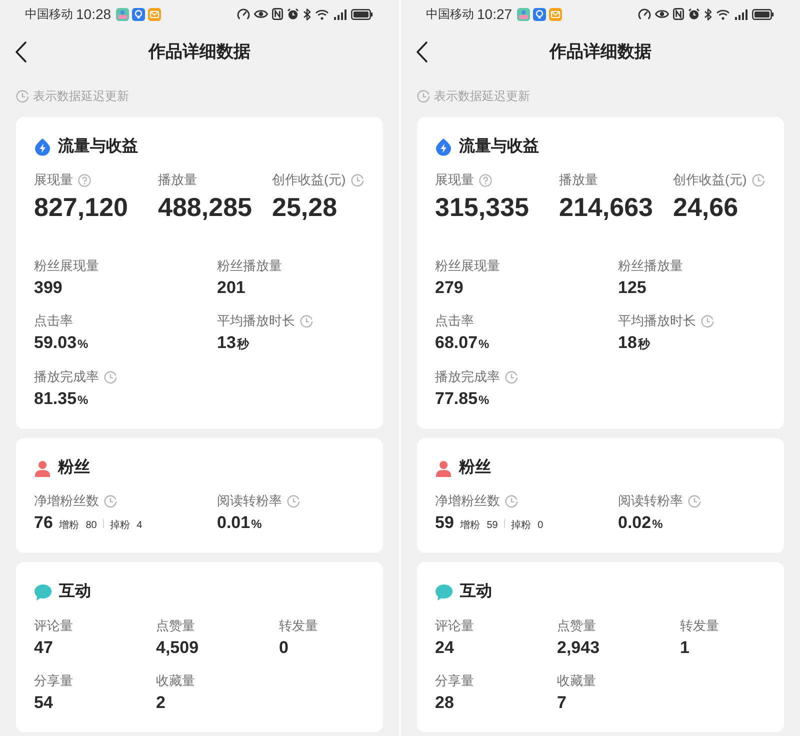 This screenshot has height=736, width=800. What do you see at coordinates (650, 501) in the screenshot?
I see `metric-label: 阅读转粉率` at bounding box center [650, 501].